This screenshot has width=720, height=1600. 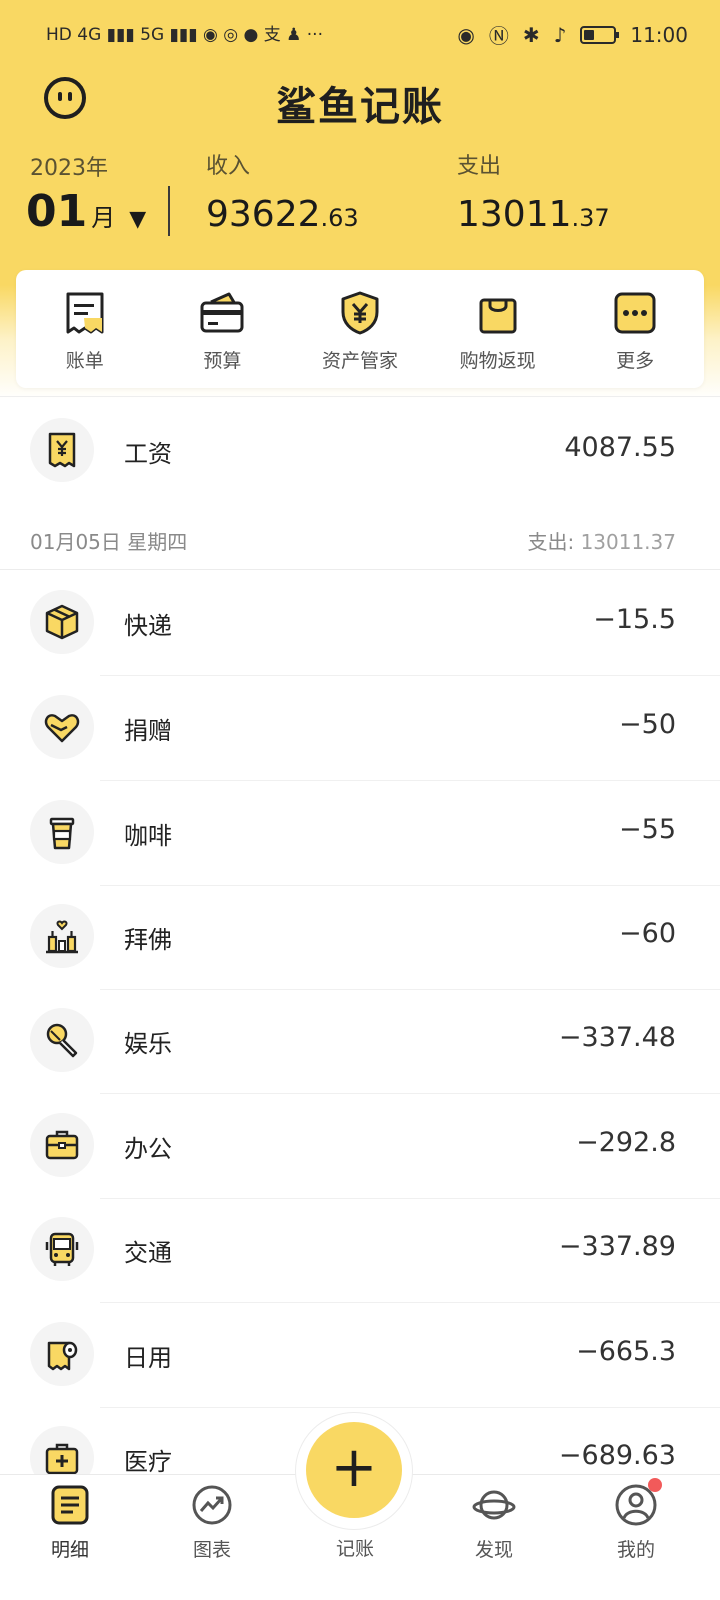 I want to click on medkit-icon, so click(x=62, y=1459).